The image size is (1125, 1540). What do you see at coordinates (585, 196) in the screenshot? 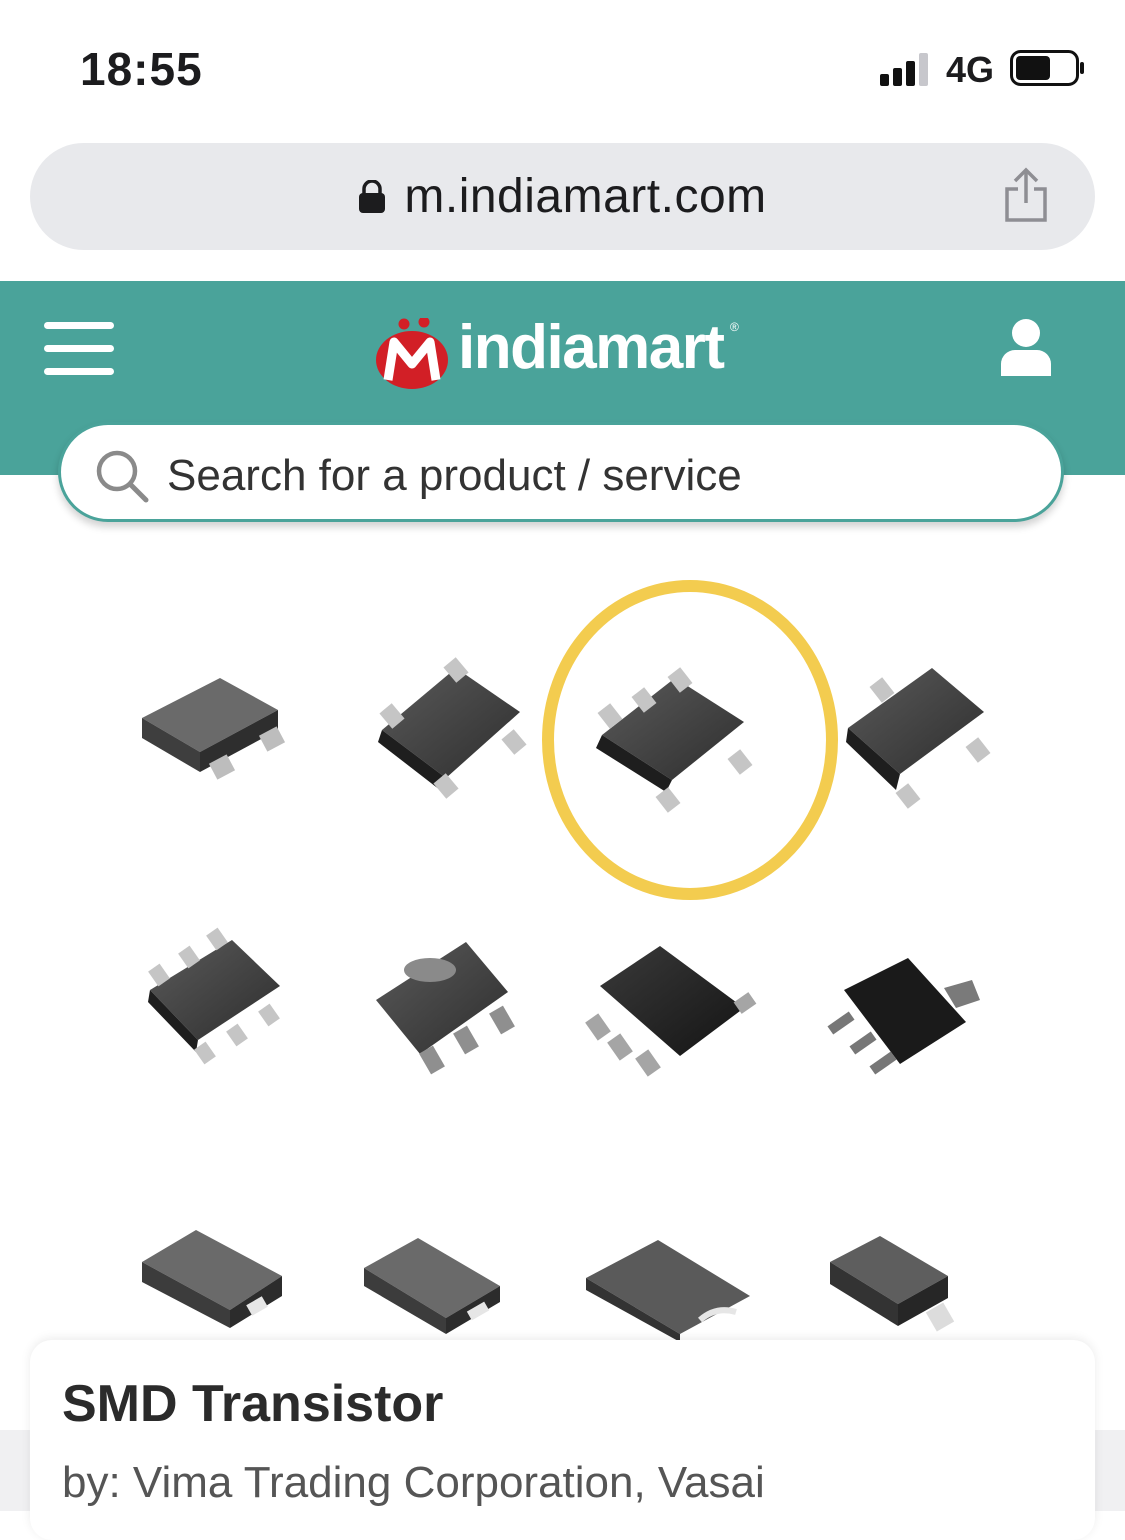
I see `url-text: m.indiamart.com` at bounding box center [585, 196].